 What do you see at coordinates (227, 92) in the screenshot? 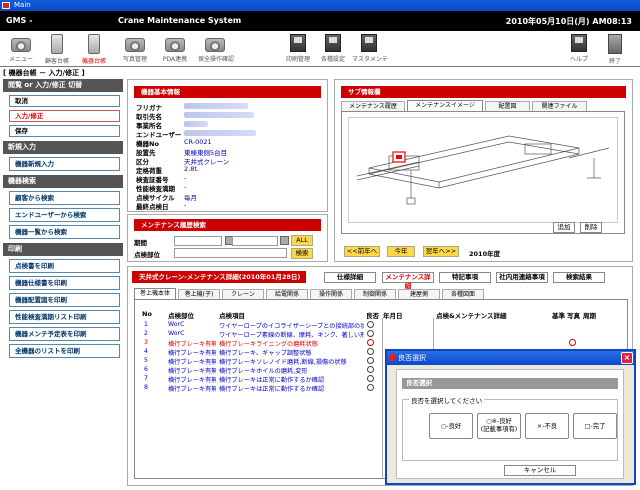
I see `basic-info-title: 機器基本情報` at bounding box center [227, 92].